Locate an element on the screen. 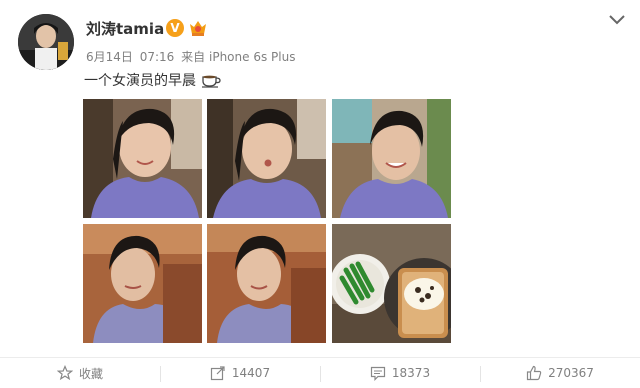 Image resolution: width=640 pixels, height=388 pixels. photo-selfie-smile is located at coordinates (142, 158).